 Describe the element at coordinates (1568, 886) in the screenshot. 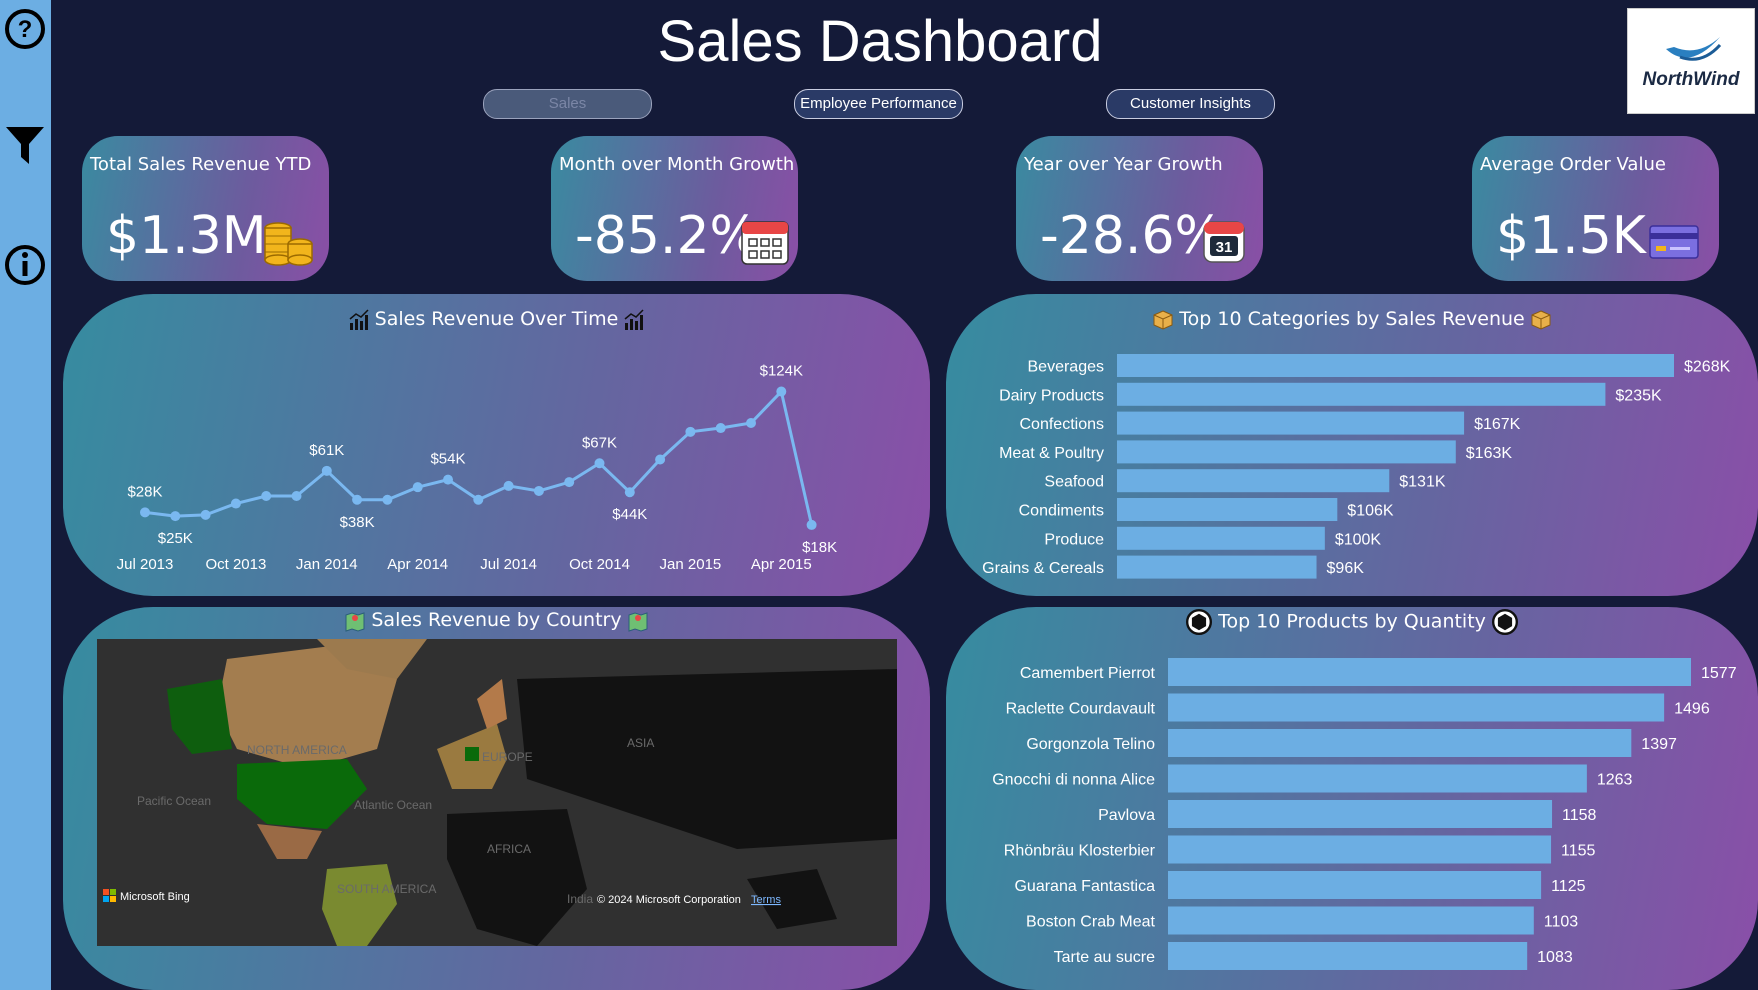

I see `bar-value-label: 1125` at that location.